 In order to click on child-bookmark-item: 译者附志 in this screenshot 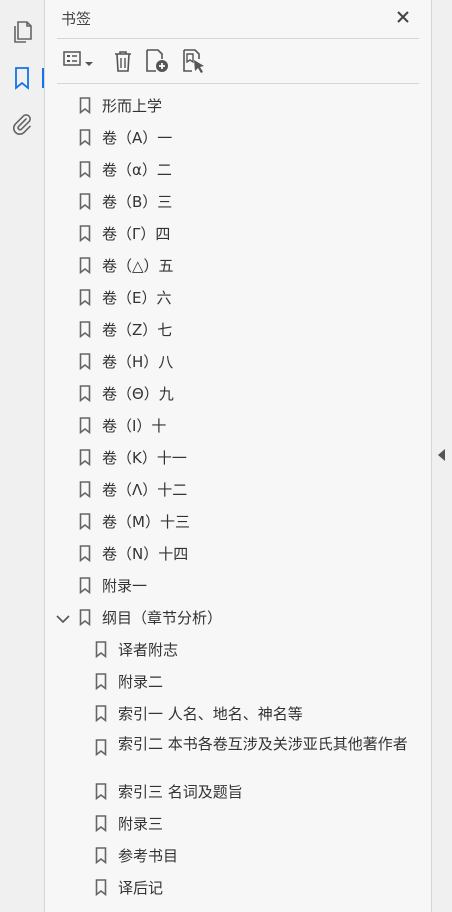, I will do `click(136, 649)`.